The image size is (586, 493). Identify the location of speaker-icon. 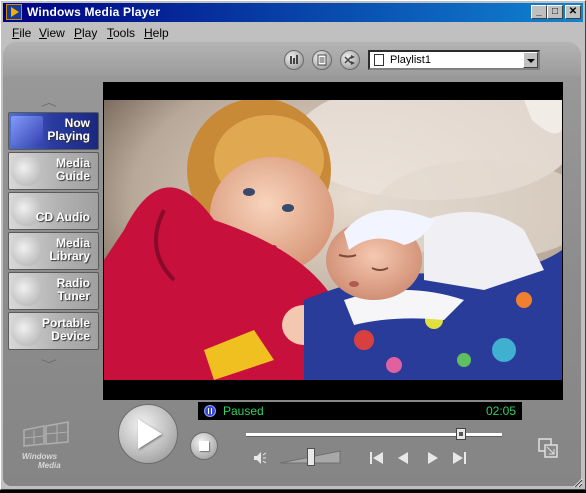
(260, 458).